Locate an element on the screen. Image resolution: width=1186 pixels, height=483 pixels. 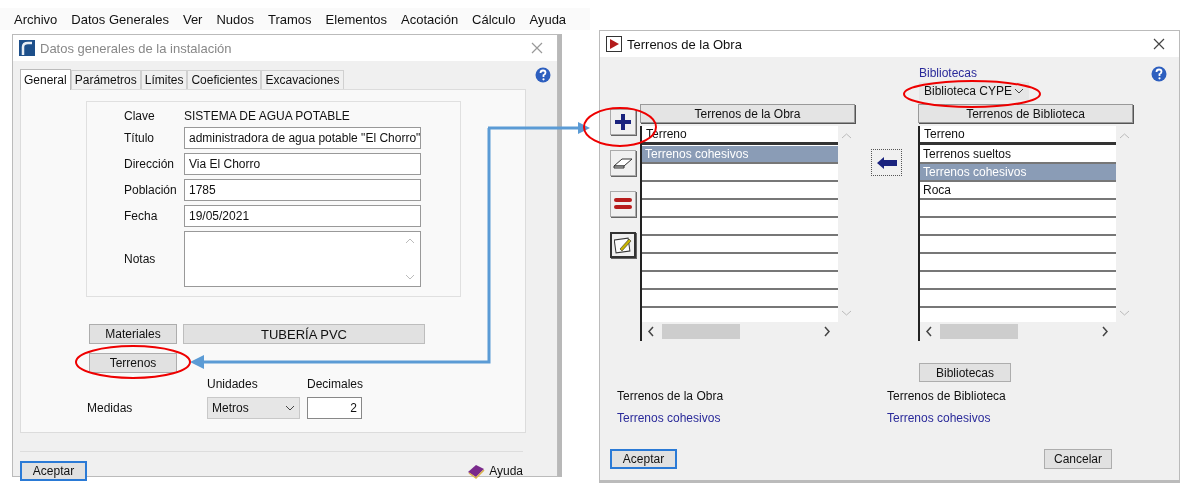
field-label: Título is located at coordinates (139, 138).